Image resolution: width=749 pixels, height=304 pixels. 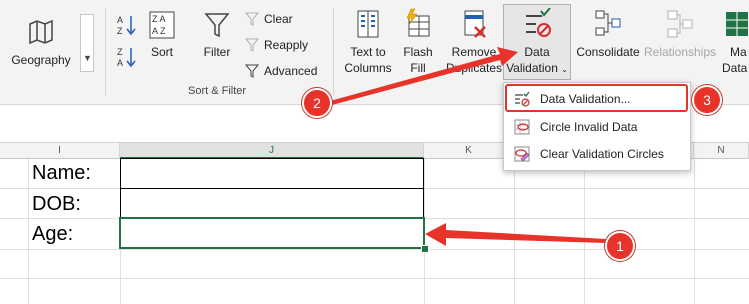 I want to click on clear-label: Clear, so click(x=278, y=19).